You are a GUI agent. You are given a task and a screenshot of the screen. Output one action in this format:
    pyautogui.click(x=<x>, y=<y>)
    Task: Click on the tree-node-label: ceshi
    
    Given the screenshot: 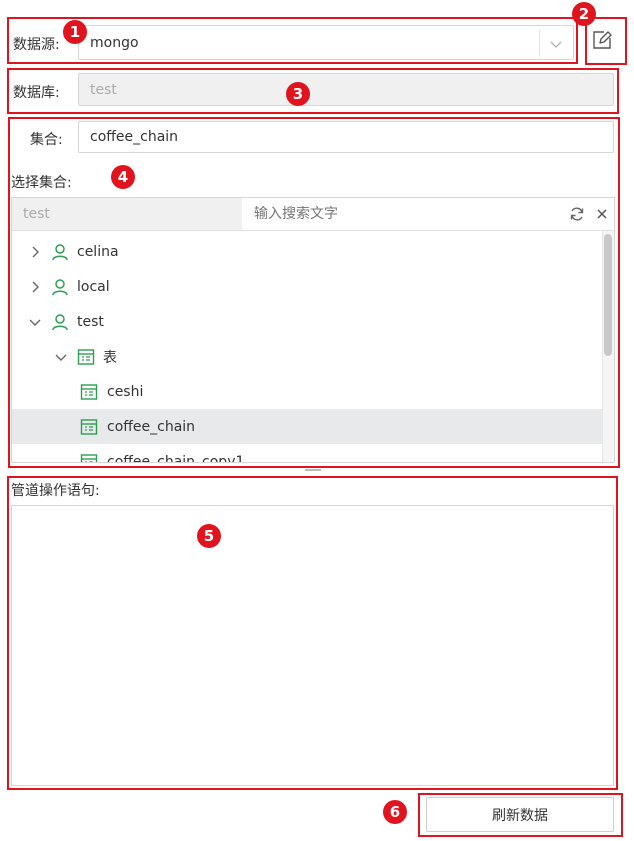 What is the action you would take?
    pyautogui.click(x=125, y=391)
    